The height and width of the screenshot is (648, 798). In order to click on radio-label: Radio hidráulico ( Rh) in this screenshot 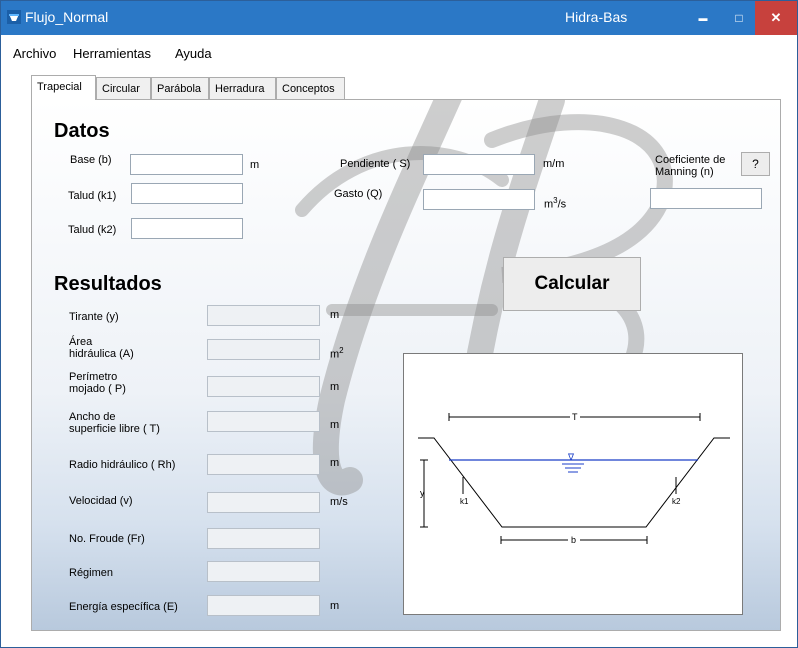, I will do `click(122, 465)`.